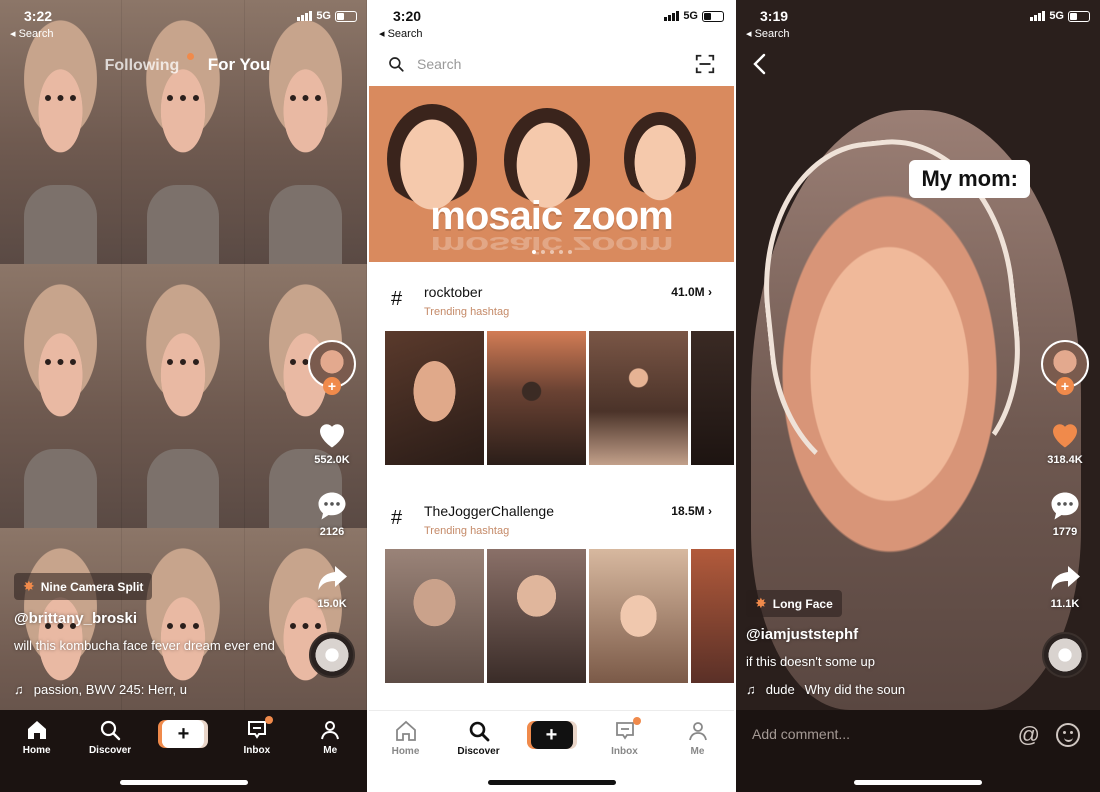  Describe the element at coordinates (918, 751) in the screenshot. I see `comment-bar: Add comment... @` at that location.